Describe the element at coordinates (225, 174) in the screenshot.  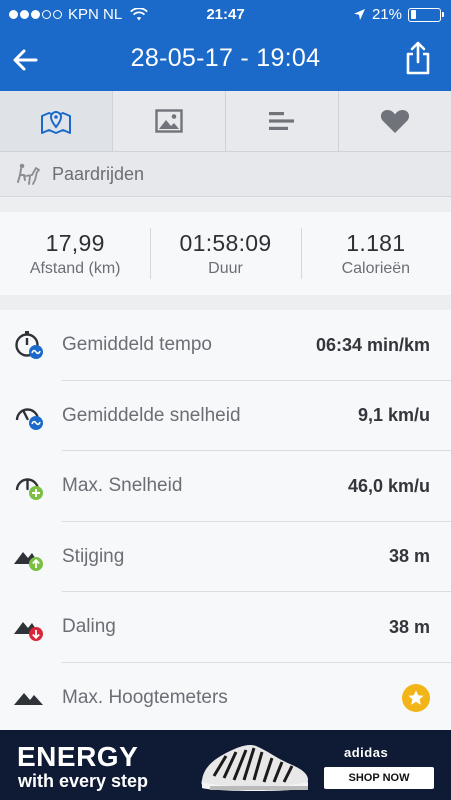
I see `sport-row: Paardrijden` at that location.